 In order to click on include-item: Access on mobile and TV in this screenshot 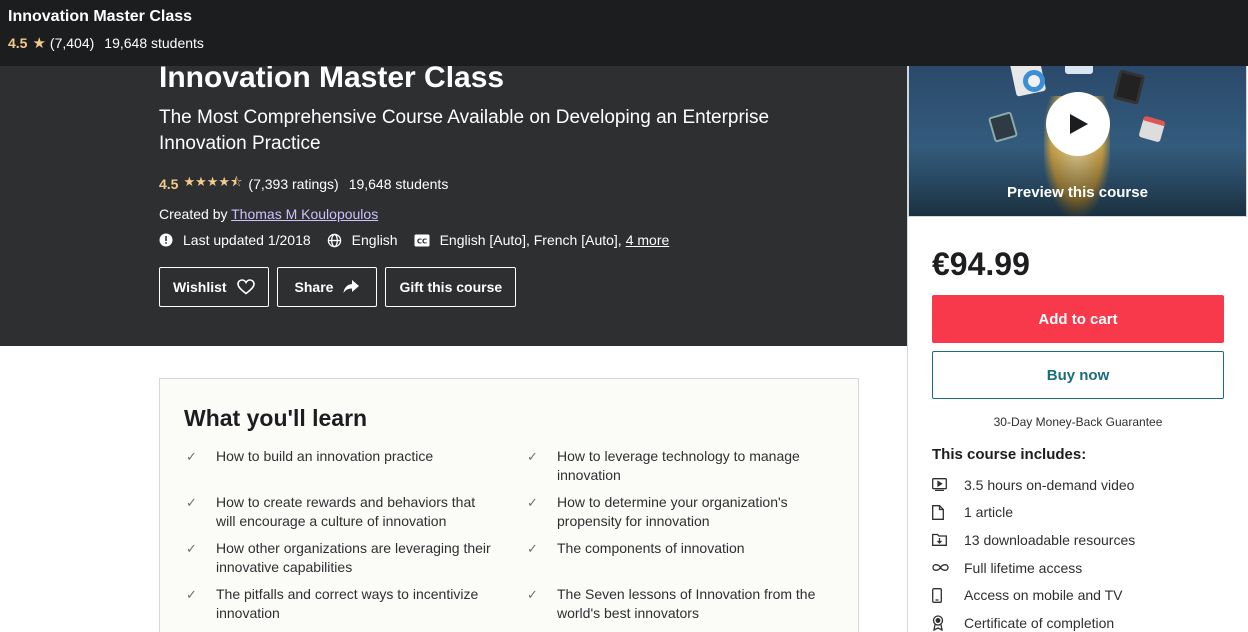, I will do `click(1078, 595)`.